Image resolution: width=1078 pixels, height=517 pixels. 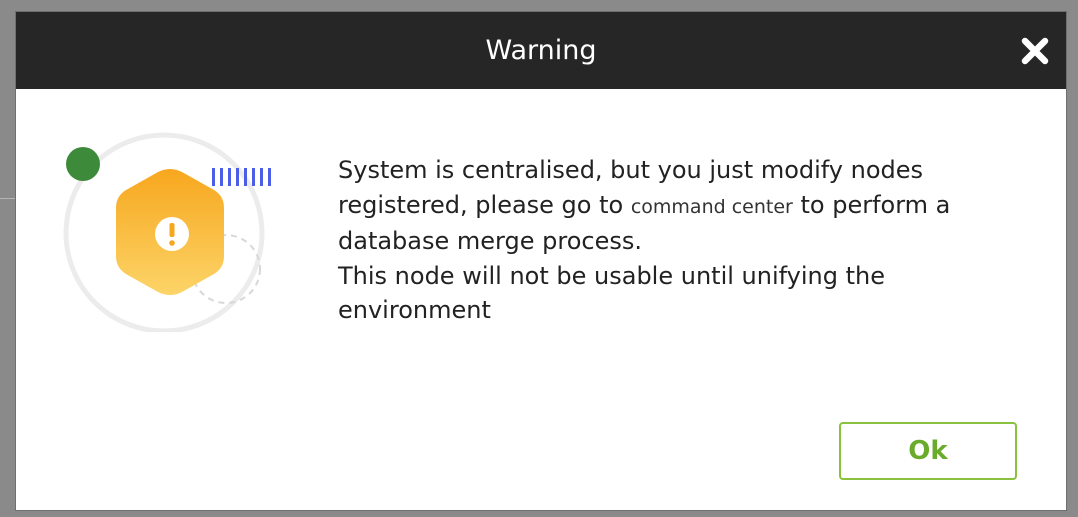 I want to click on dialog-header: Warning, so click(x=541, y=50).